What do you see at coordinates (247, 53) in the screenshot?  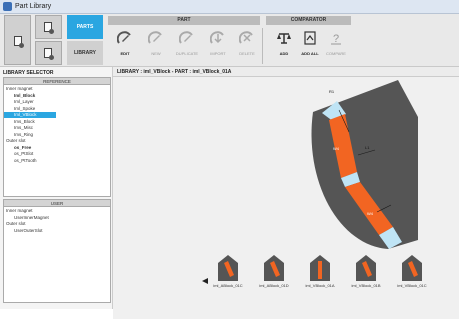 I see `tool-label: DELETE` at bounding box center [247, 53].